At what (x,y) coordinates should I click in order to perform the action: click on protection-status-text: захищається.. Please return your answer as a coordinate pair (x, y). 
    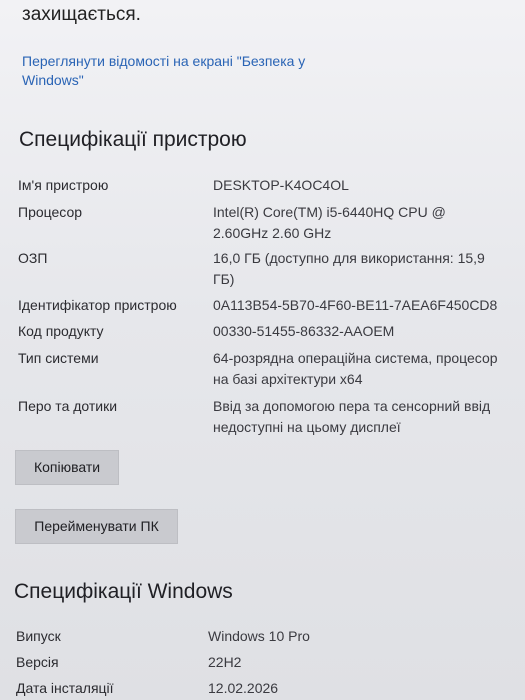
    Looking at the image, I should click on (81, 14).